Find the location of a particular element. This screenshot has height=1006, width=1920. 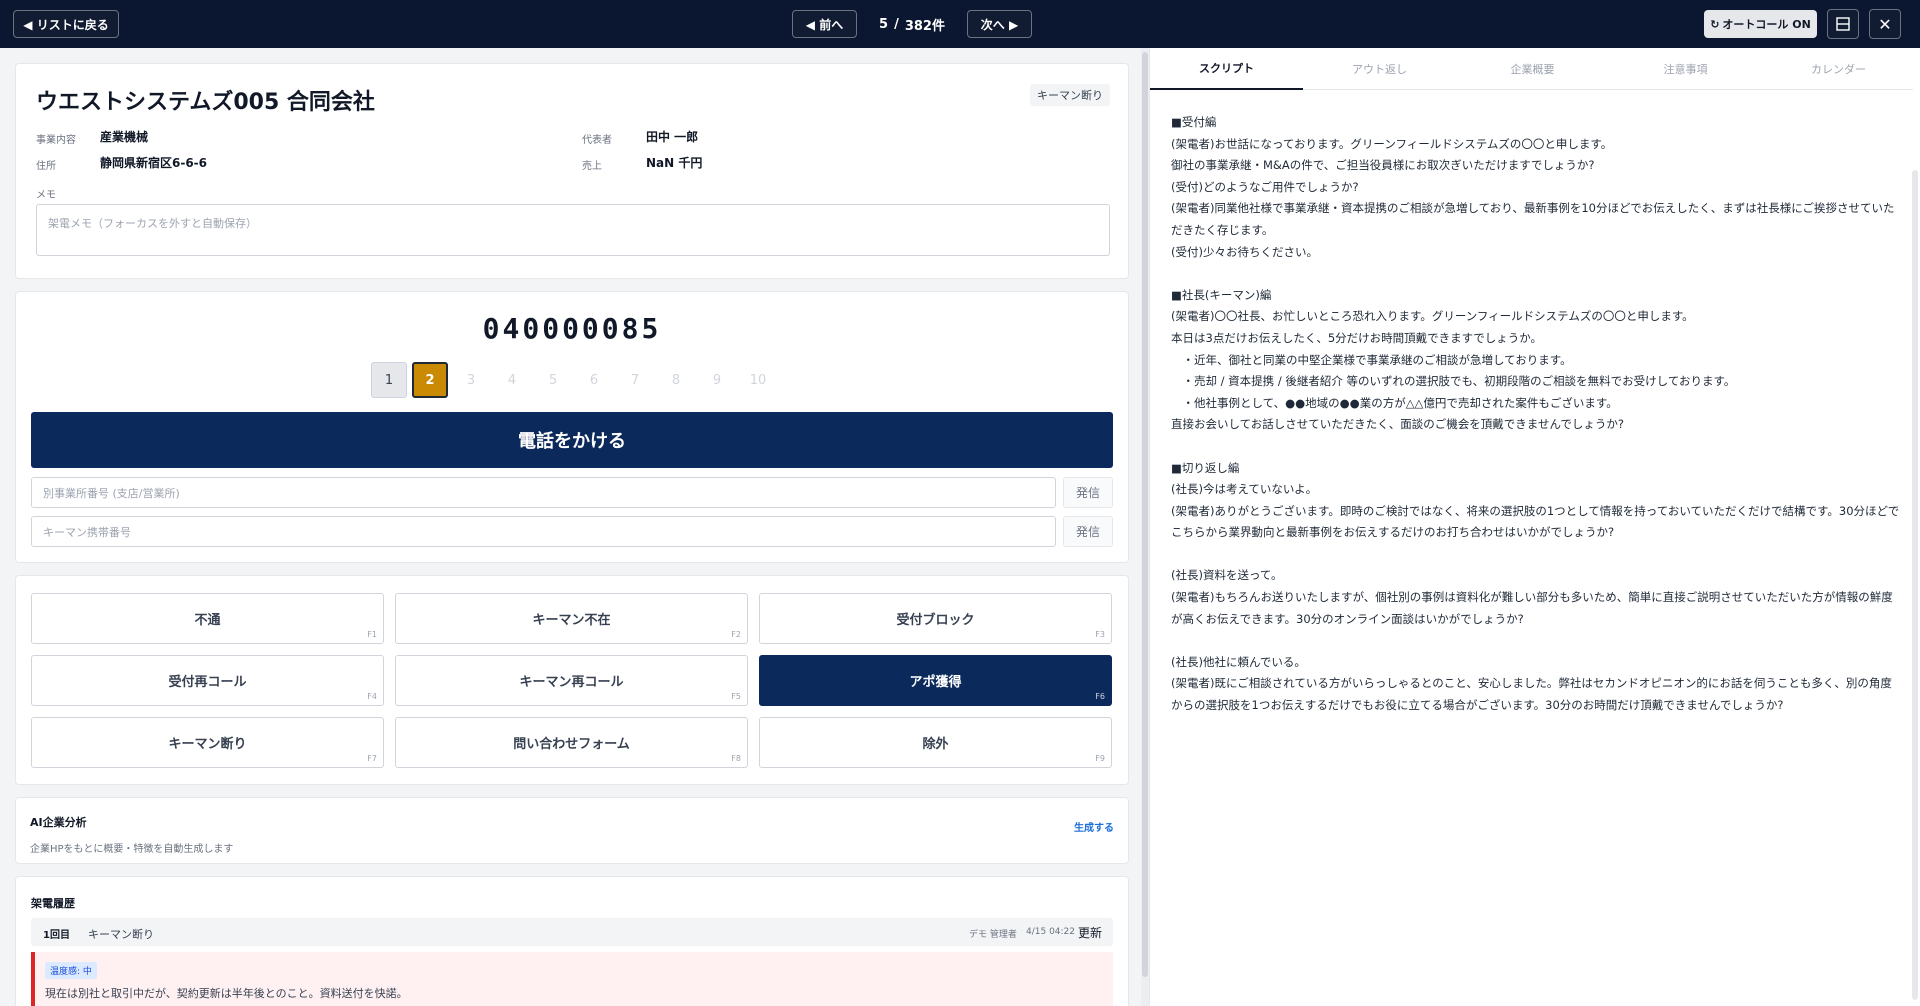

memo-textarea: 架電メモ（フォーカスを外すと自動保存） is located at coordinates (573, 230).